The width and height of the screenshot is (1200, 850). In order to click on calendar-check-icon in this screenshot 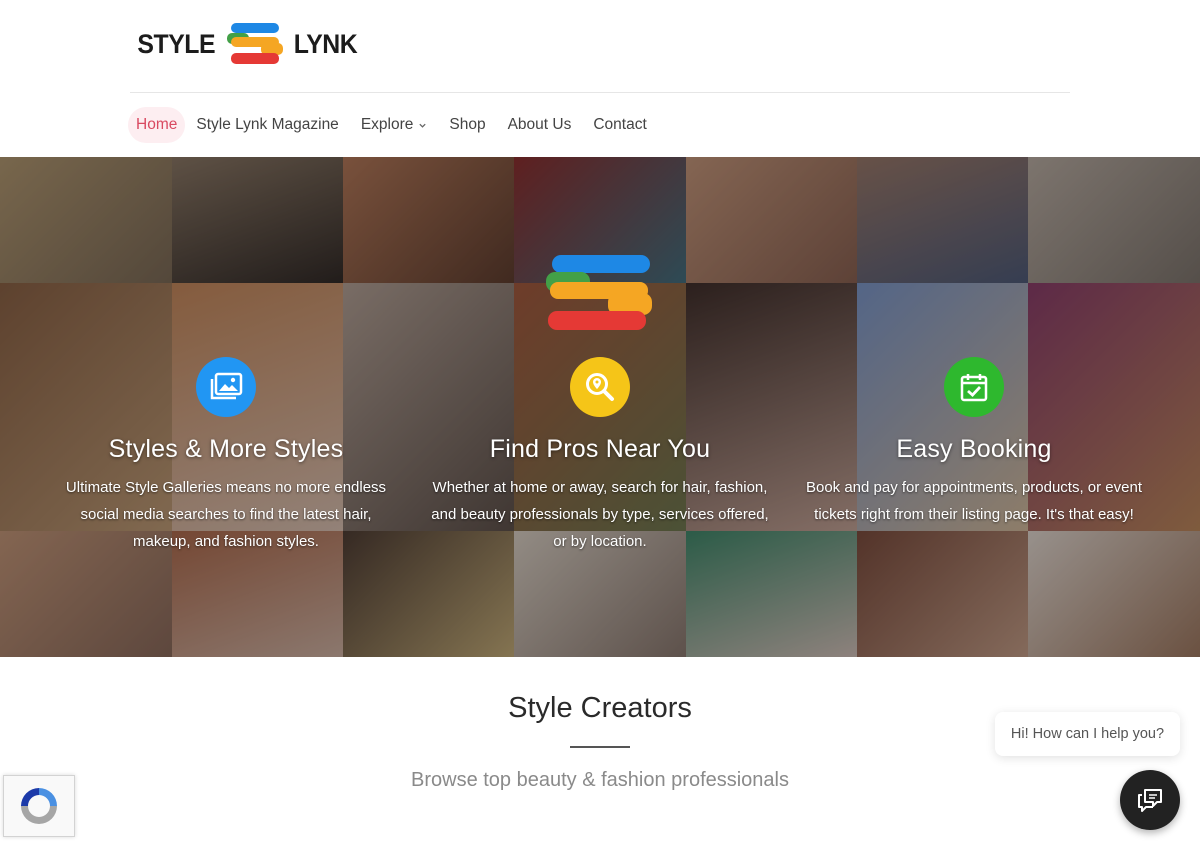, I will do `click(974, 388)`.